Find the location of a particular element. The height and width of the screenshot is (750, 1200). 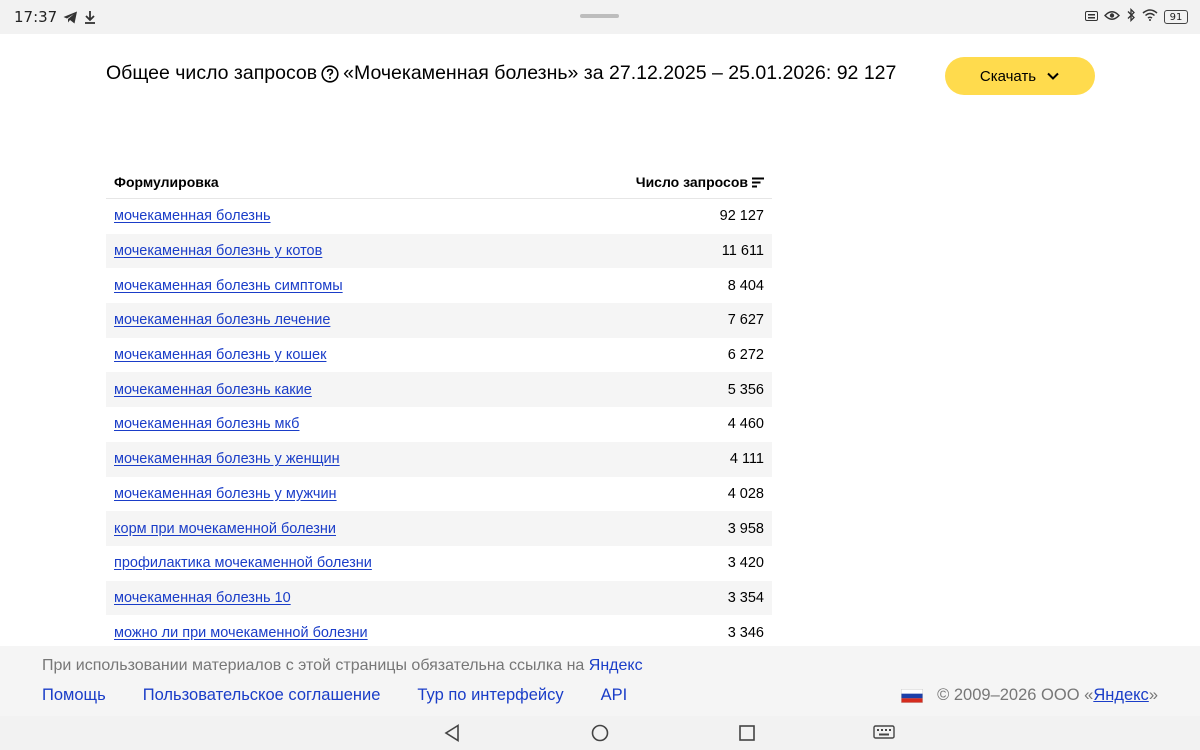

query-count: 3 354 is located at coordinates (745, 597).